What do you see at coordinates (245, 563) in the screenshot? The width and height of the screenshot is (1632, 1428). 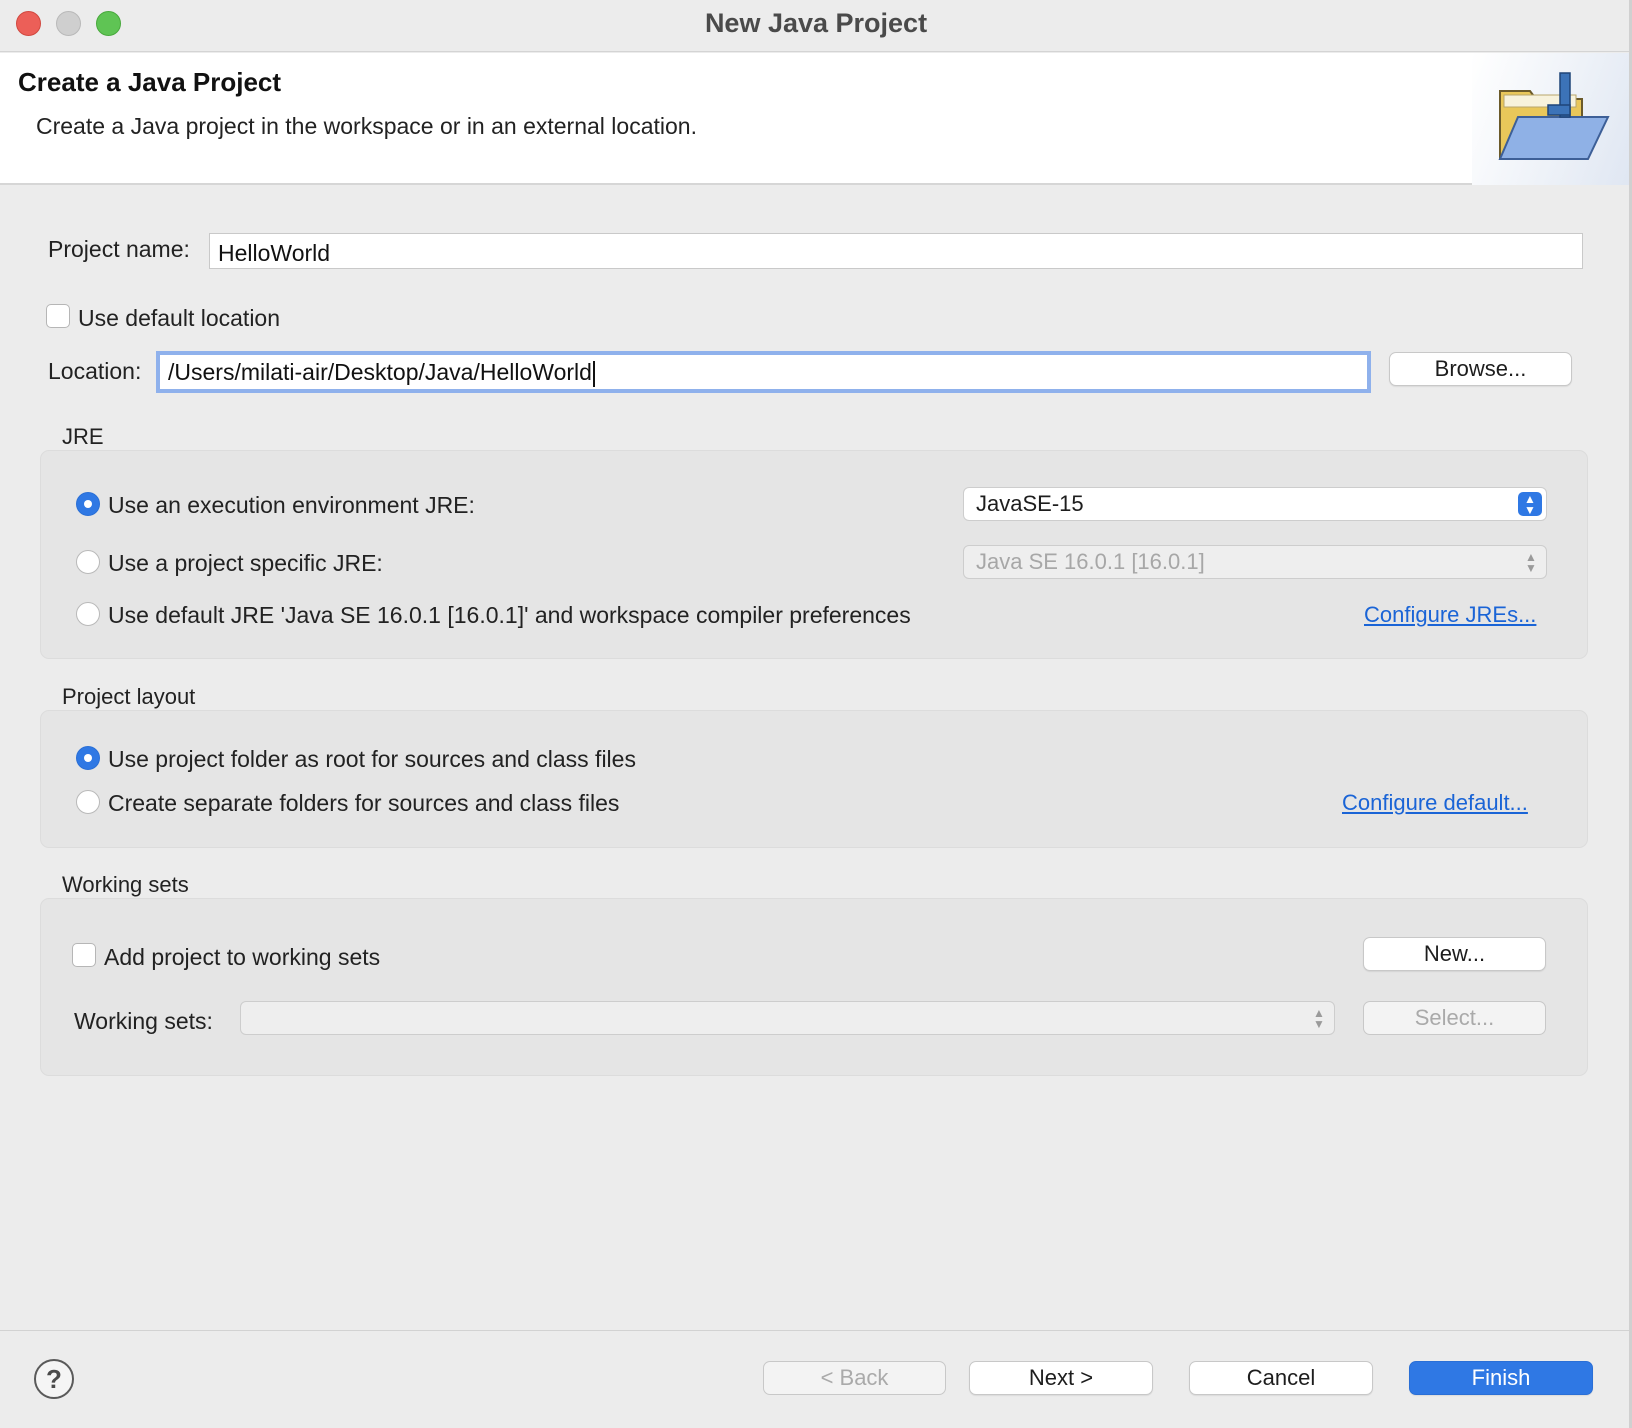 I see `jre-project-specific-label: Use a project specific JRE:` at bounding box center [245, 563].